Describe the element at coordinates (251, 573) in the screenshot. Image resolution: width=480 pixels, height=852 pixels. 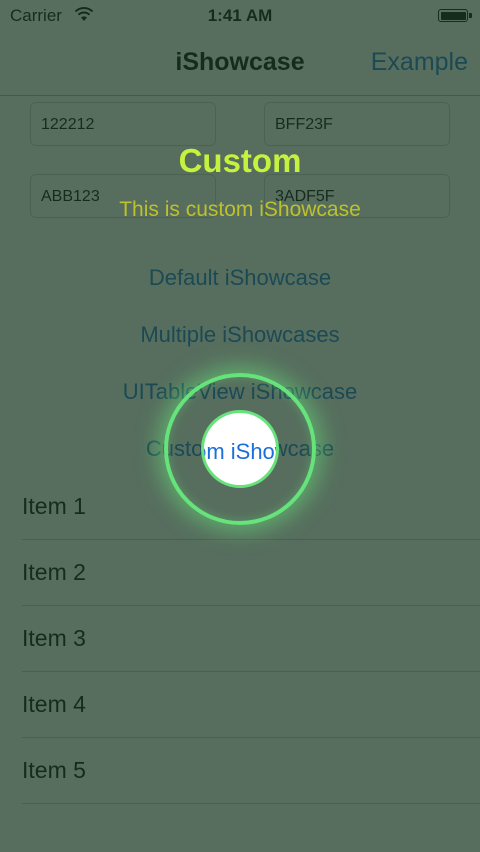
I see `table-row: Item 2` at that location.